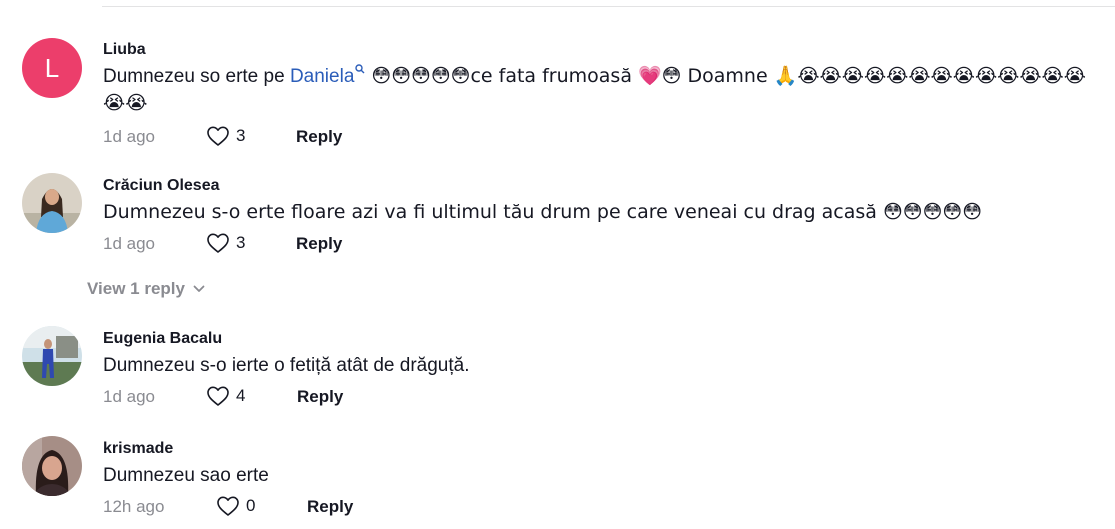 The image size is (1115, 529). I want to click on view-replies-button: View 1 reply, so click(146, 289).